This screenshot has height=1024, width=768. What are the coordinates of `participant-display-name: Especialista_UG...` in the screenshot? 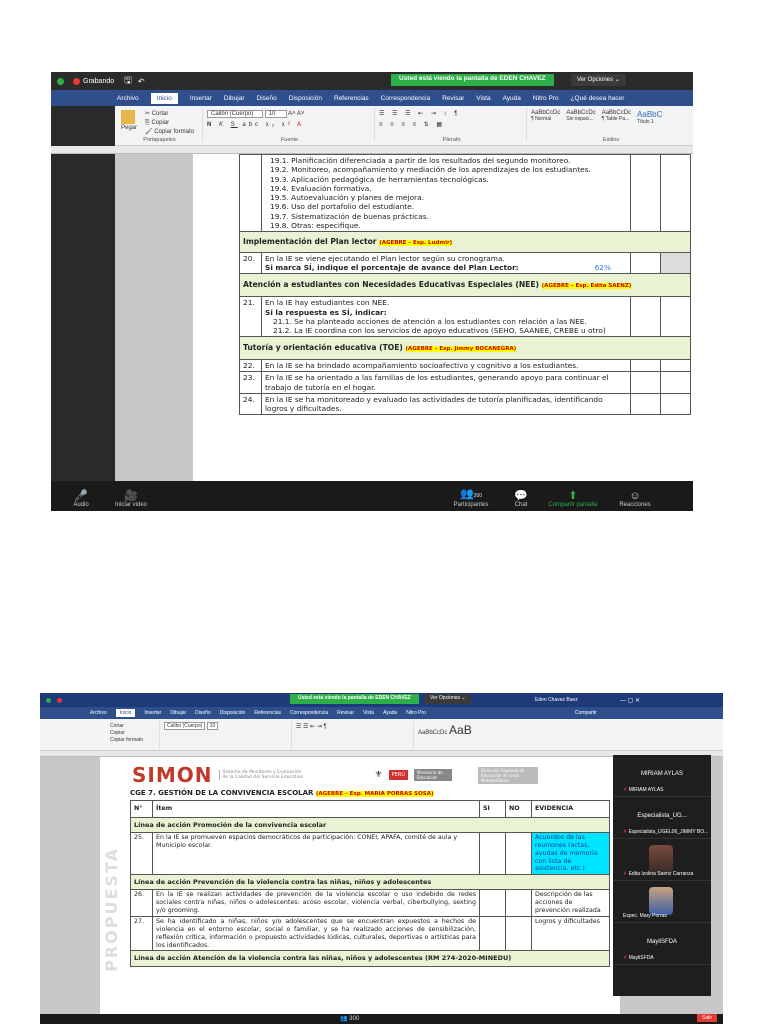 It's located at (662, 816).